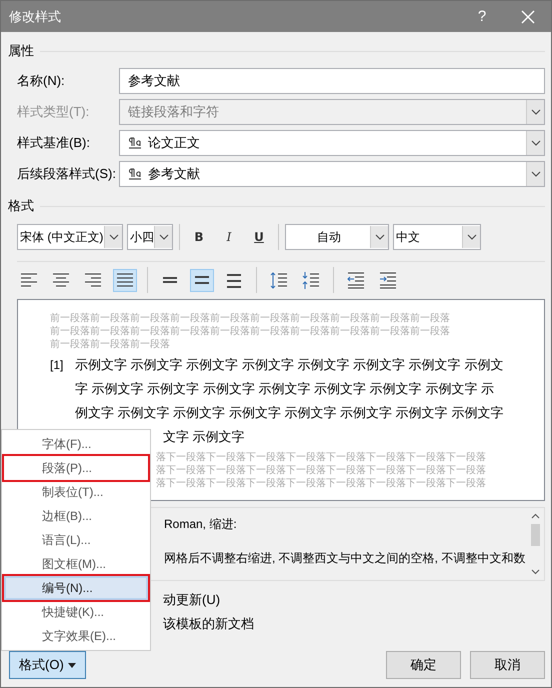 This screenshot has width=552, height=688. Describe the element at coordinates (332, 81) in the screenshot. I see `name-field: 参考文献` at that location.